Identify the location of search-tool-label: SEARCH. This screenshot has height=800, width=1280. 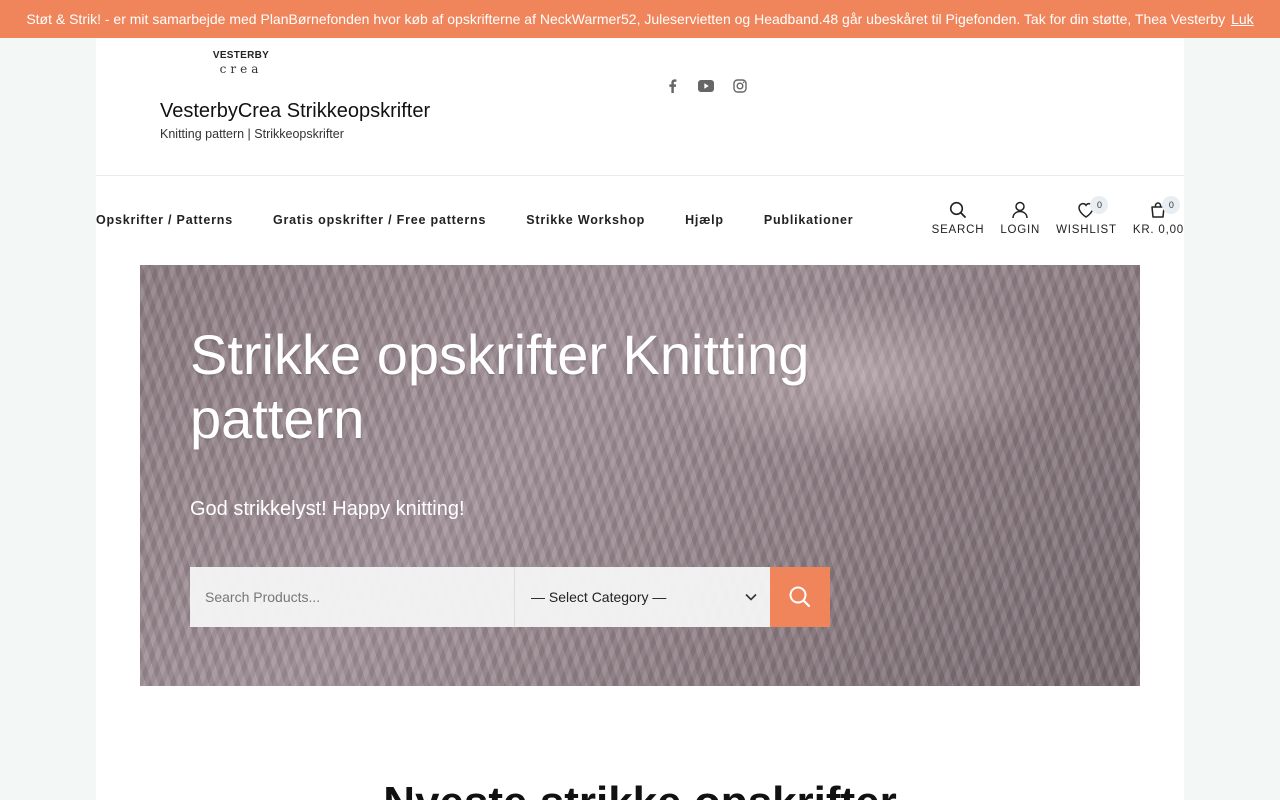
(958, 230).